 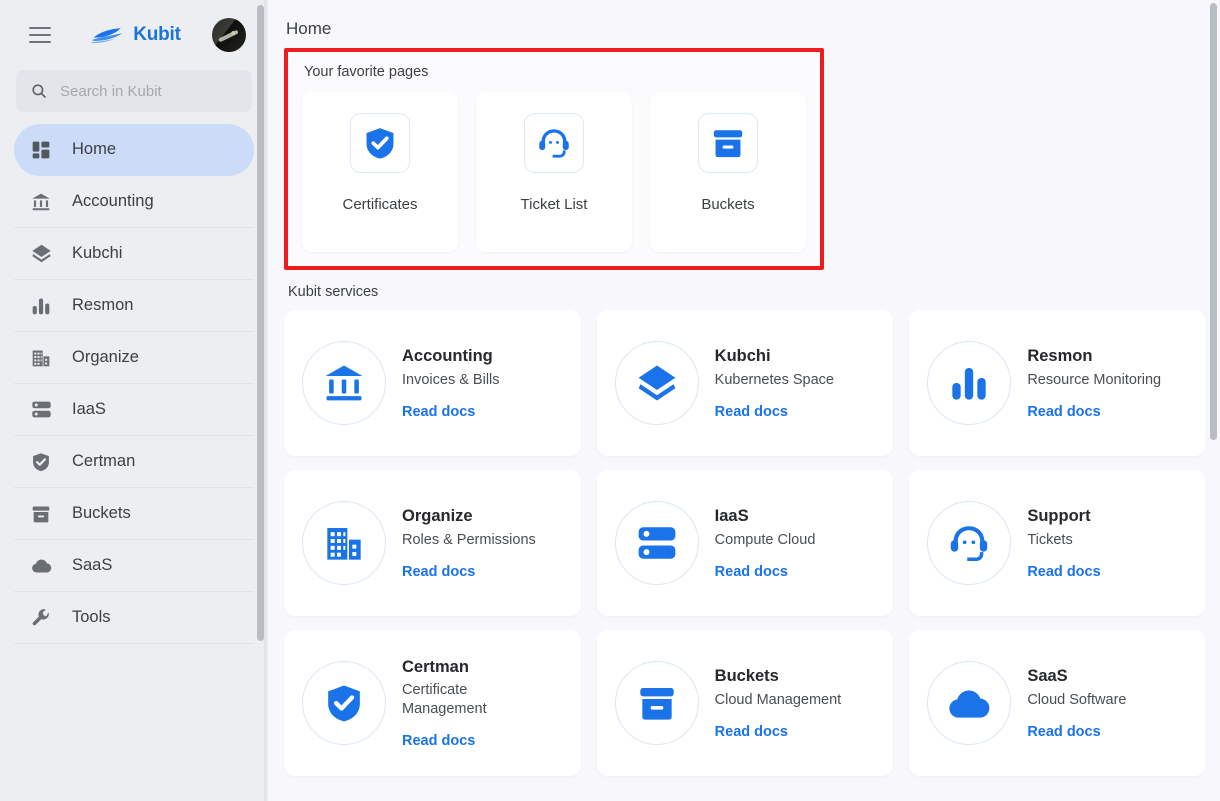 I want to click on service-title: Kubchi, so click(x=742, y=356).